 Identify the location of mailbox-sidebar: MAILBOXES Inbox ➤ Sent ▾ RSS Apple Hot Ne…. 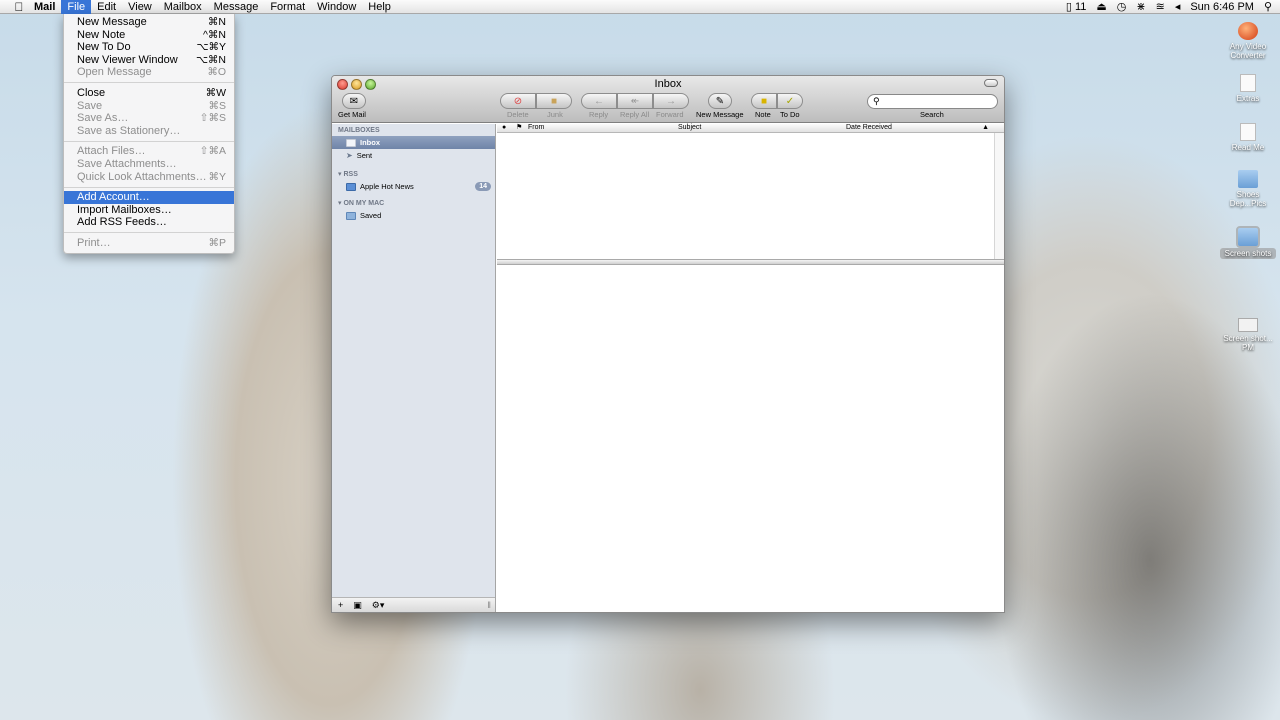
(414, 368).